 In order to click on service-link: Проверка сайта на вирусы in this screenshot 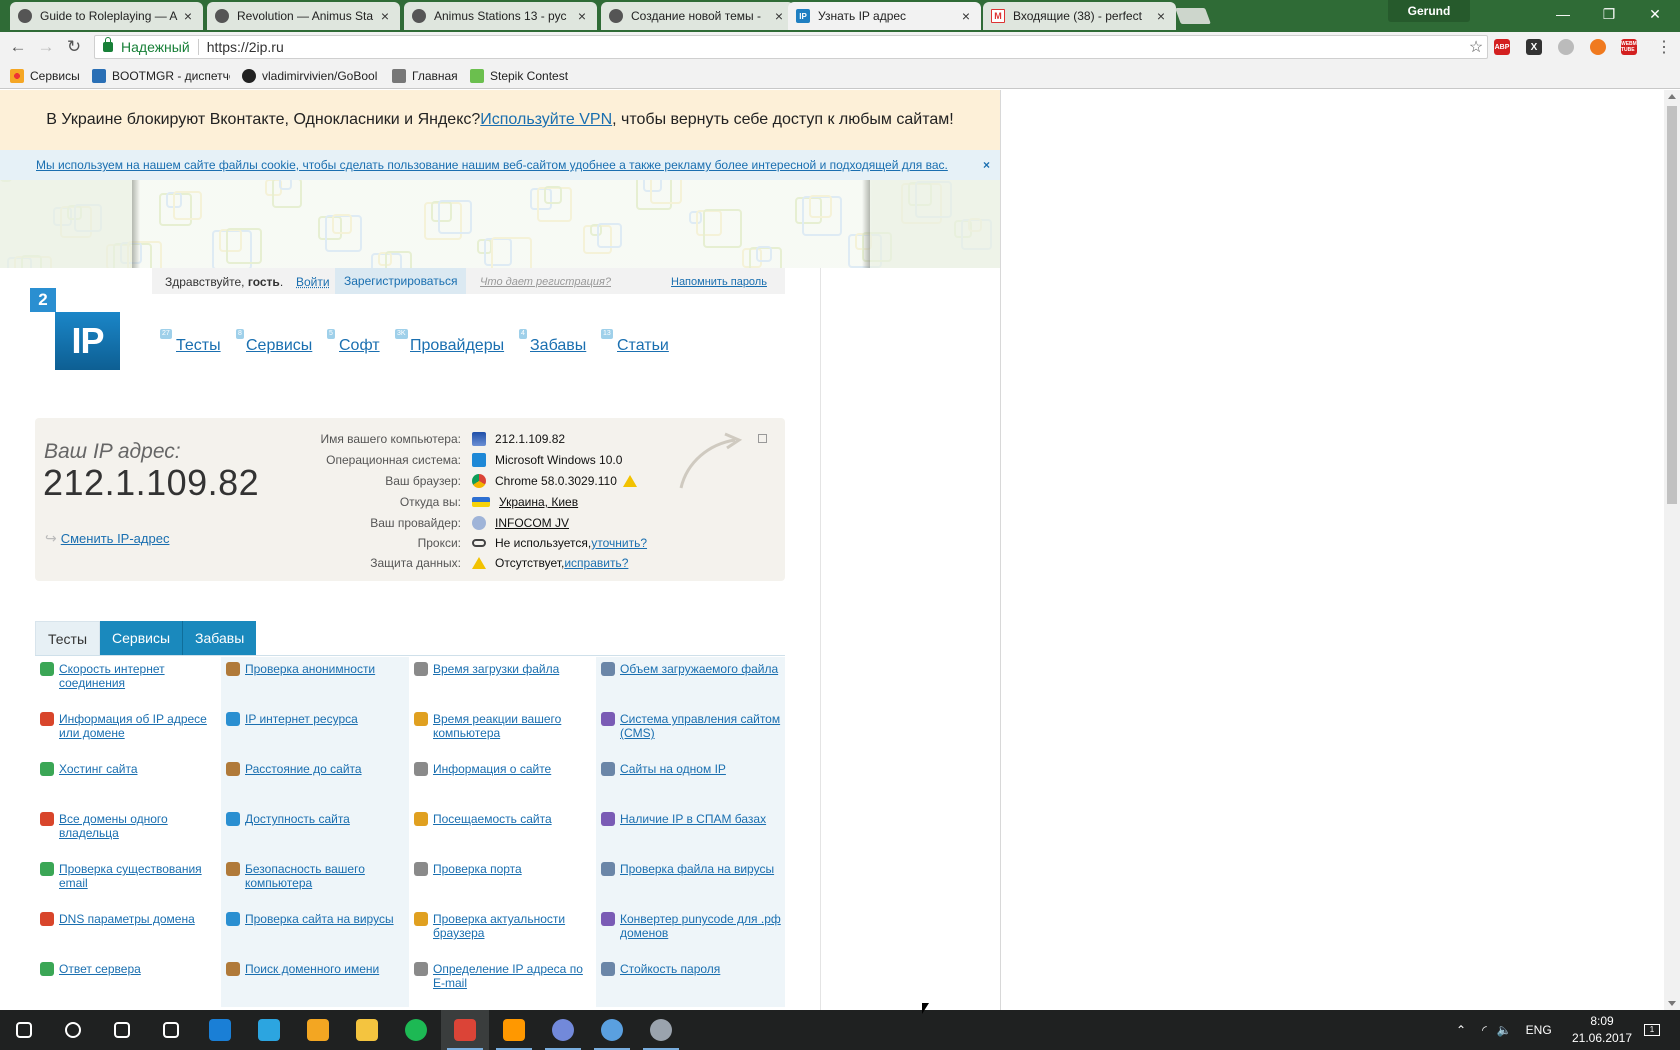, I will do `click(319, 919)`.